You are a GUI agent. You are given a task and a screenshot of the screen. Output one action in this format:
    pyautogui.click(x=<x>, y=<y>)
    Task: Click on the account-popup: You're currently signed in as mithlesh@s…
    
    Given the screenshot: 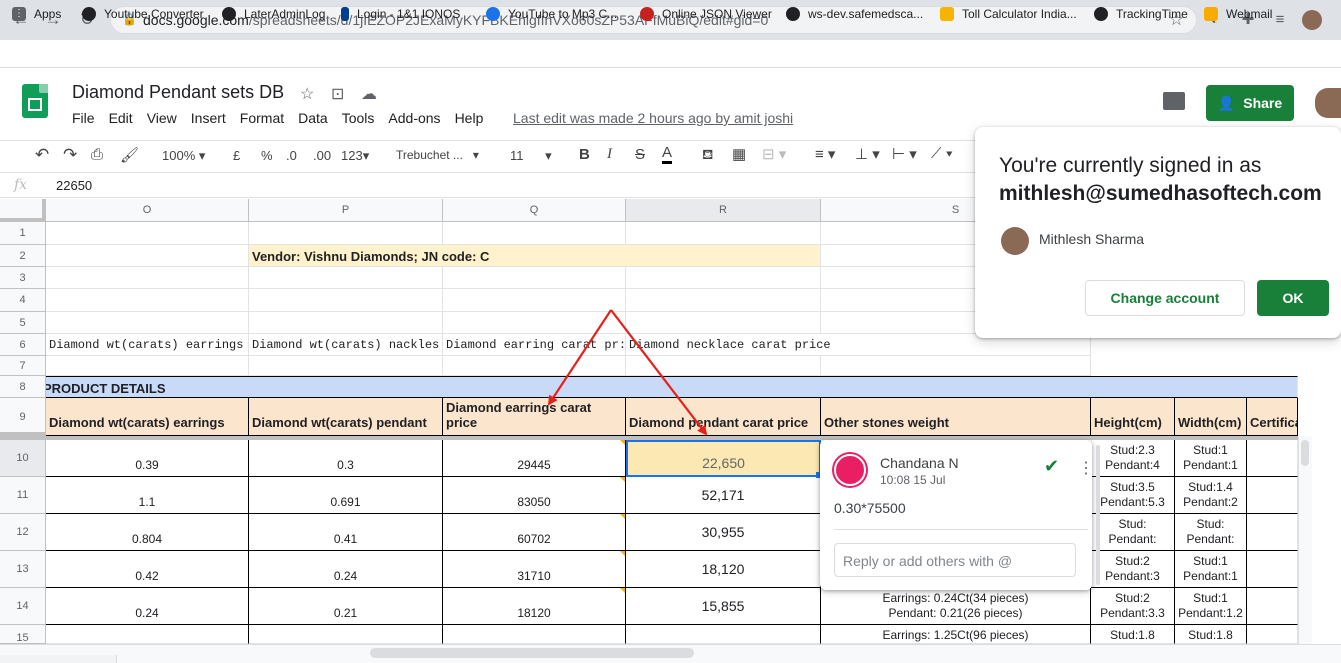 What is the action you would take?
    pyautogui.click(x=1158, y=232)
    